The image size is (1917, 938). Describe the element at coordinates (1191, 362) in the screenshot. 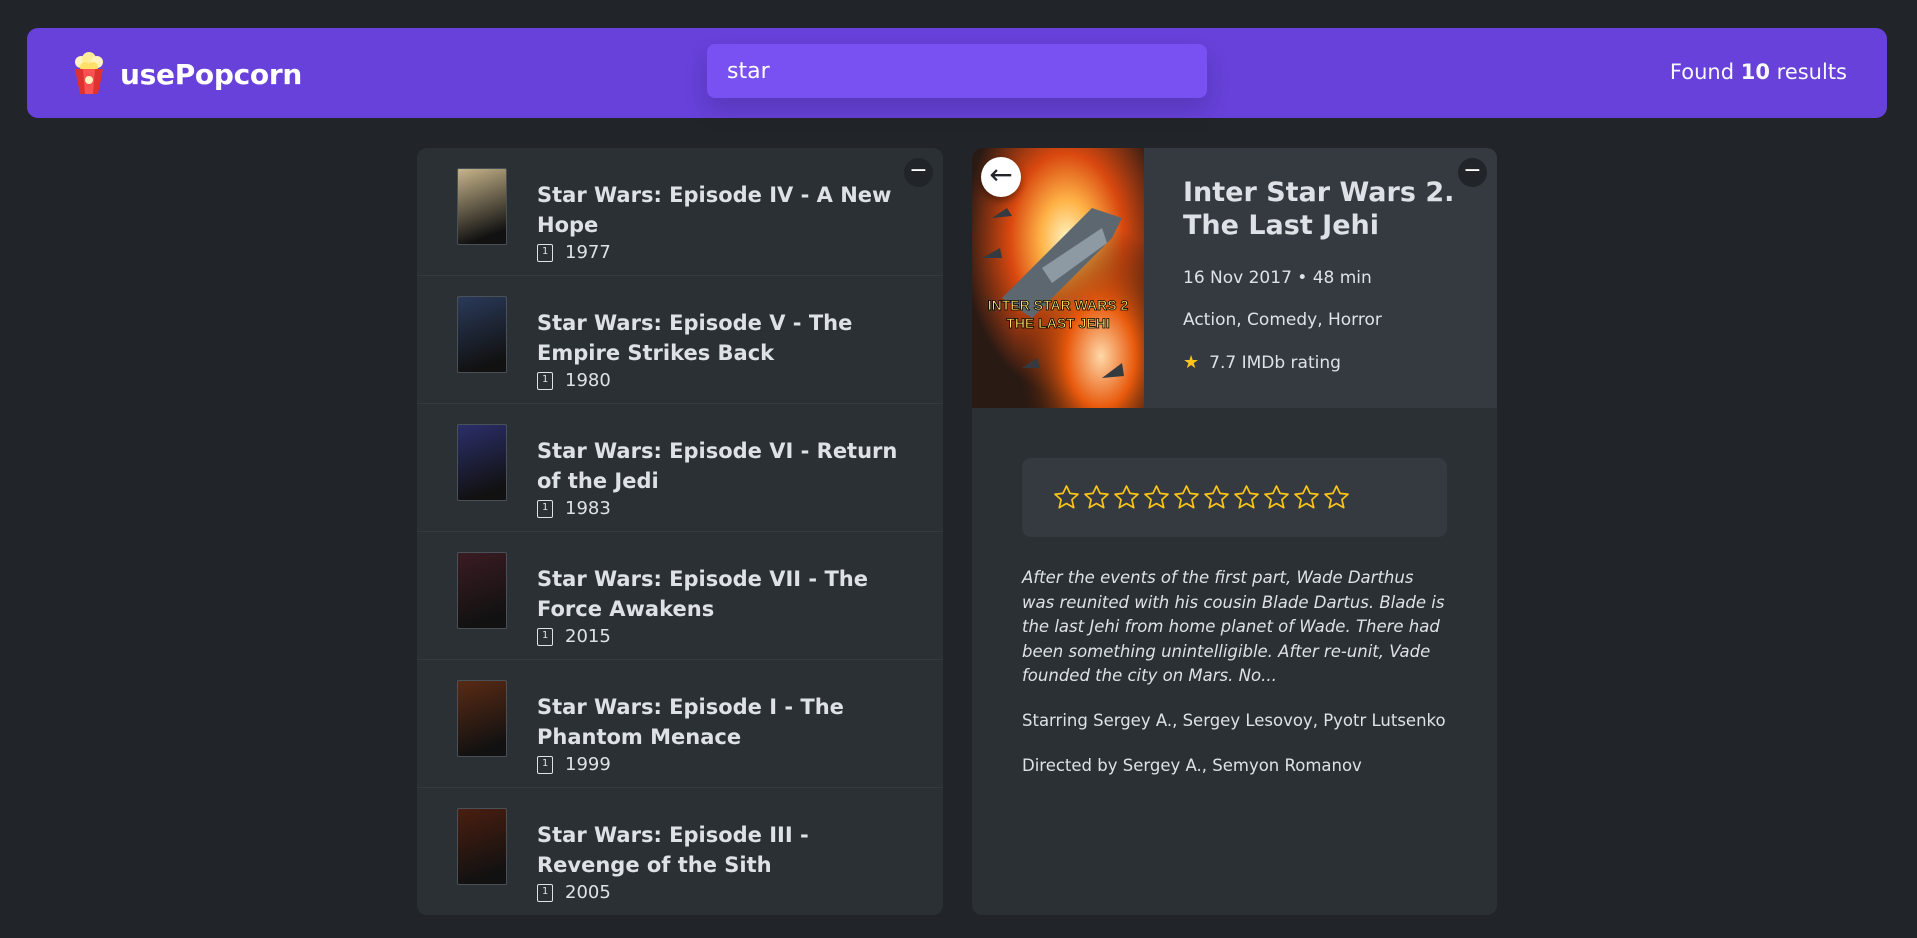

I see `star-icon: ★` at that location.